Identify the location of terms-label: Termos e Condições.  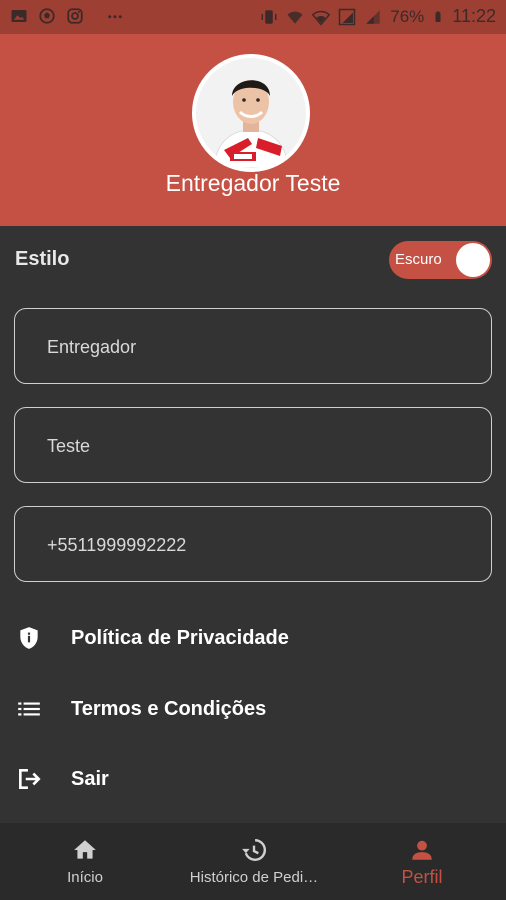
(169, 709).